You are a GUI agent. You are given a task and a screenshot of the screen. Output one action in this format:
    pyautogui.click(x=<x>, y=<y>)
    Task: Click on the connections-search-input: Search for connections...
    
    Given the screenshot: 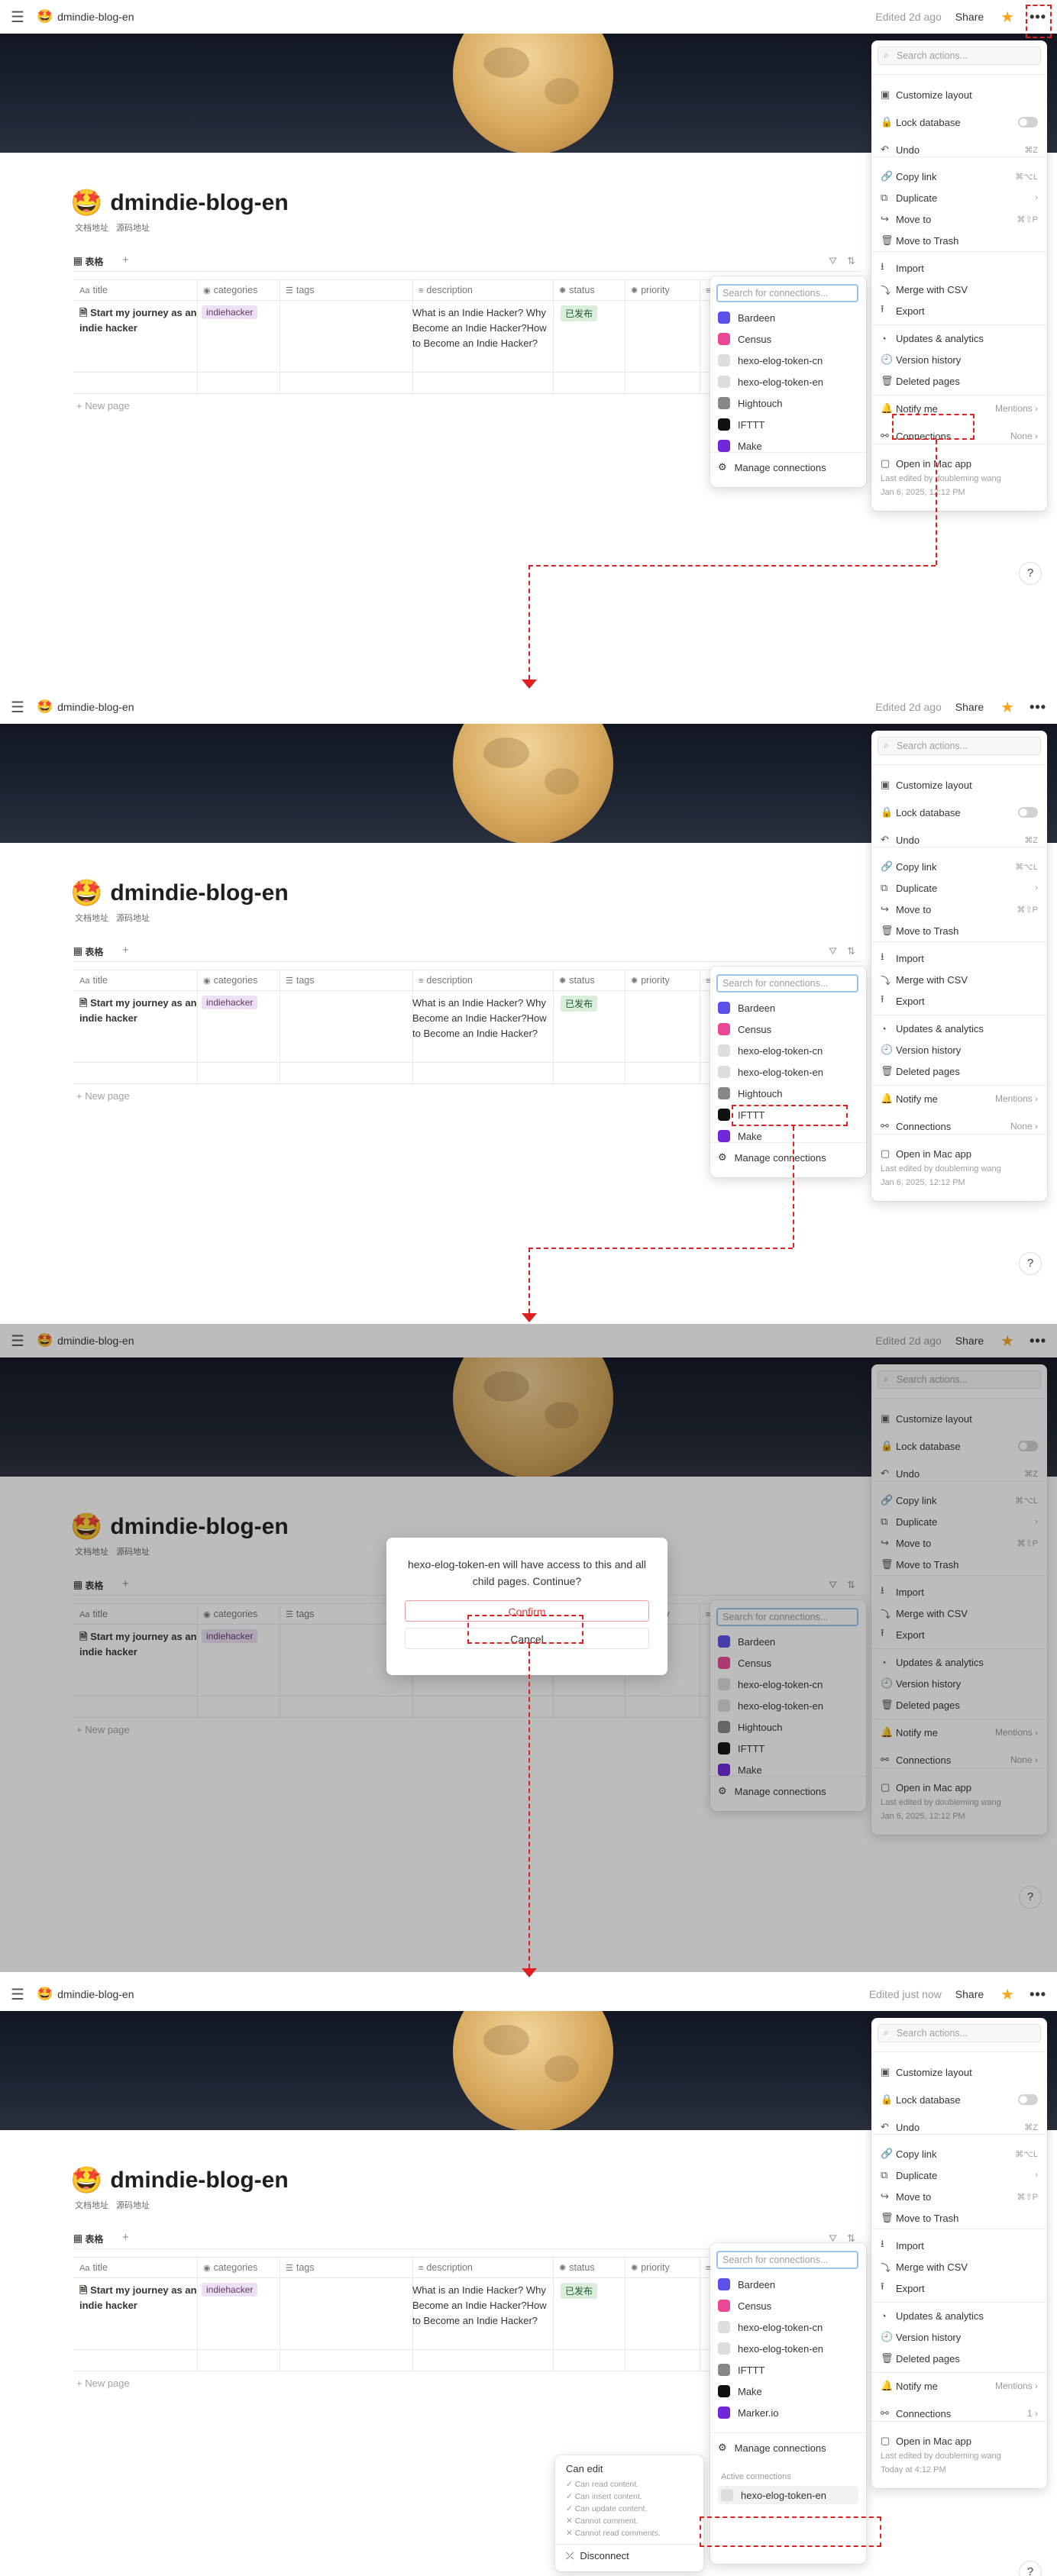 What is the action you would take?
    pyautogui.click(x=787, y=983)
    